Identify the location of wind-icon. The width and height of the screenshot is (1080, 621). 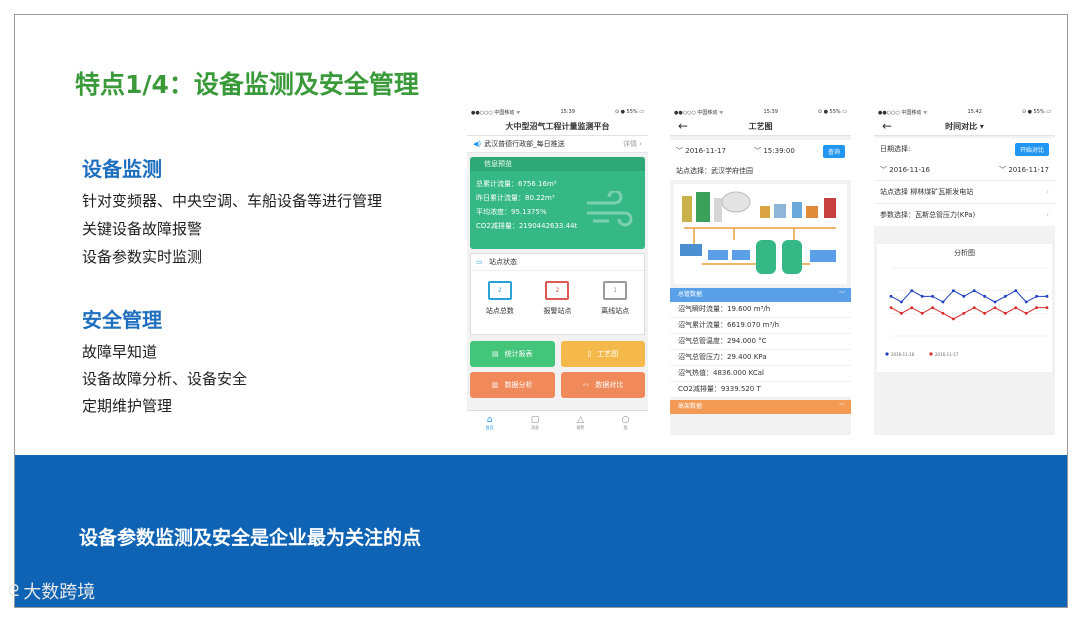
(610, 209).